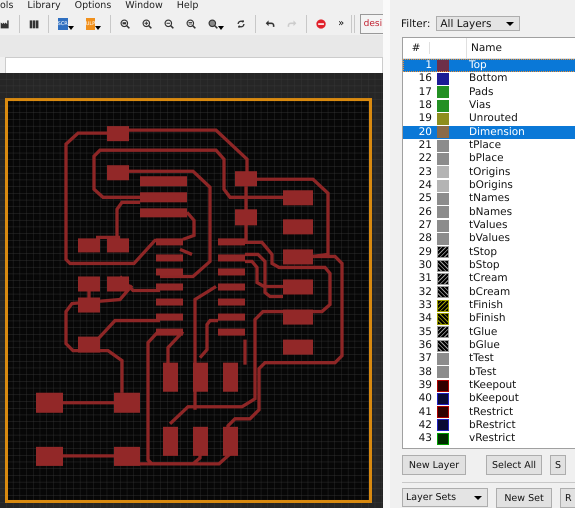 The image size is (575, 508). Describe the element at coordinates (125, 23) in the screenshot. I see `zoom-fit-icon` at that location.